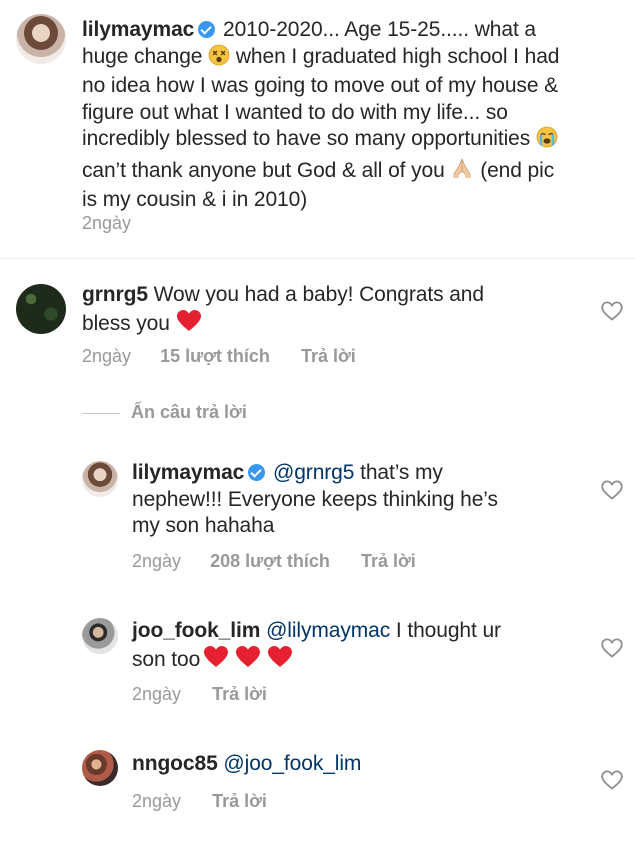 The width and height of the screenshot is (635, 853). What do you see at coordinates (292, 763) in the screenshot?
I see `mention-link: @joo_fook_lim` at bounding box center [292, 763].